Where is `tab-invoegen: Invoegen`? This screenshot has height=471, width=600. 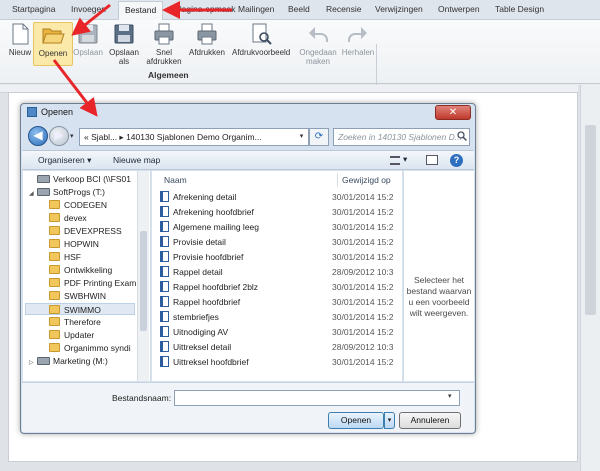
tab-invoegen: Invoegen is located at coordinates (88, 9).